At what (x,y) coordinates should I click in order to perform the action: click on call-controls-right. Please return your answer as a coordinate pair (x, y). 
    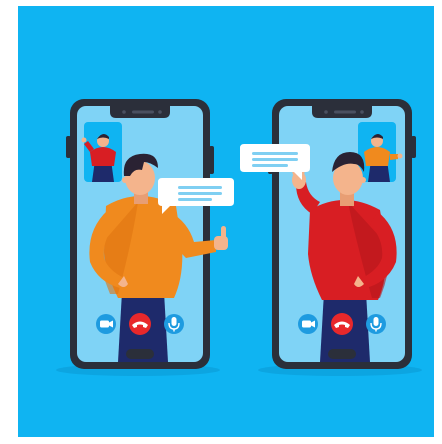
    Looking at the image, I should click on (342, 324).